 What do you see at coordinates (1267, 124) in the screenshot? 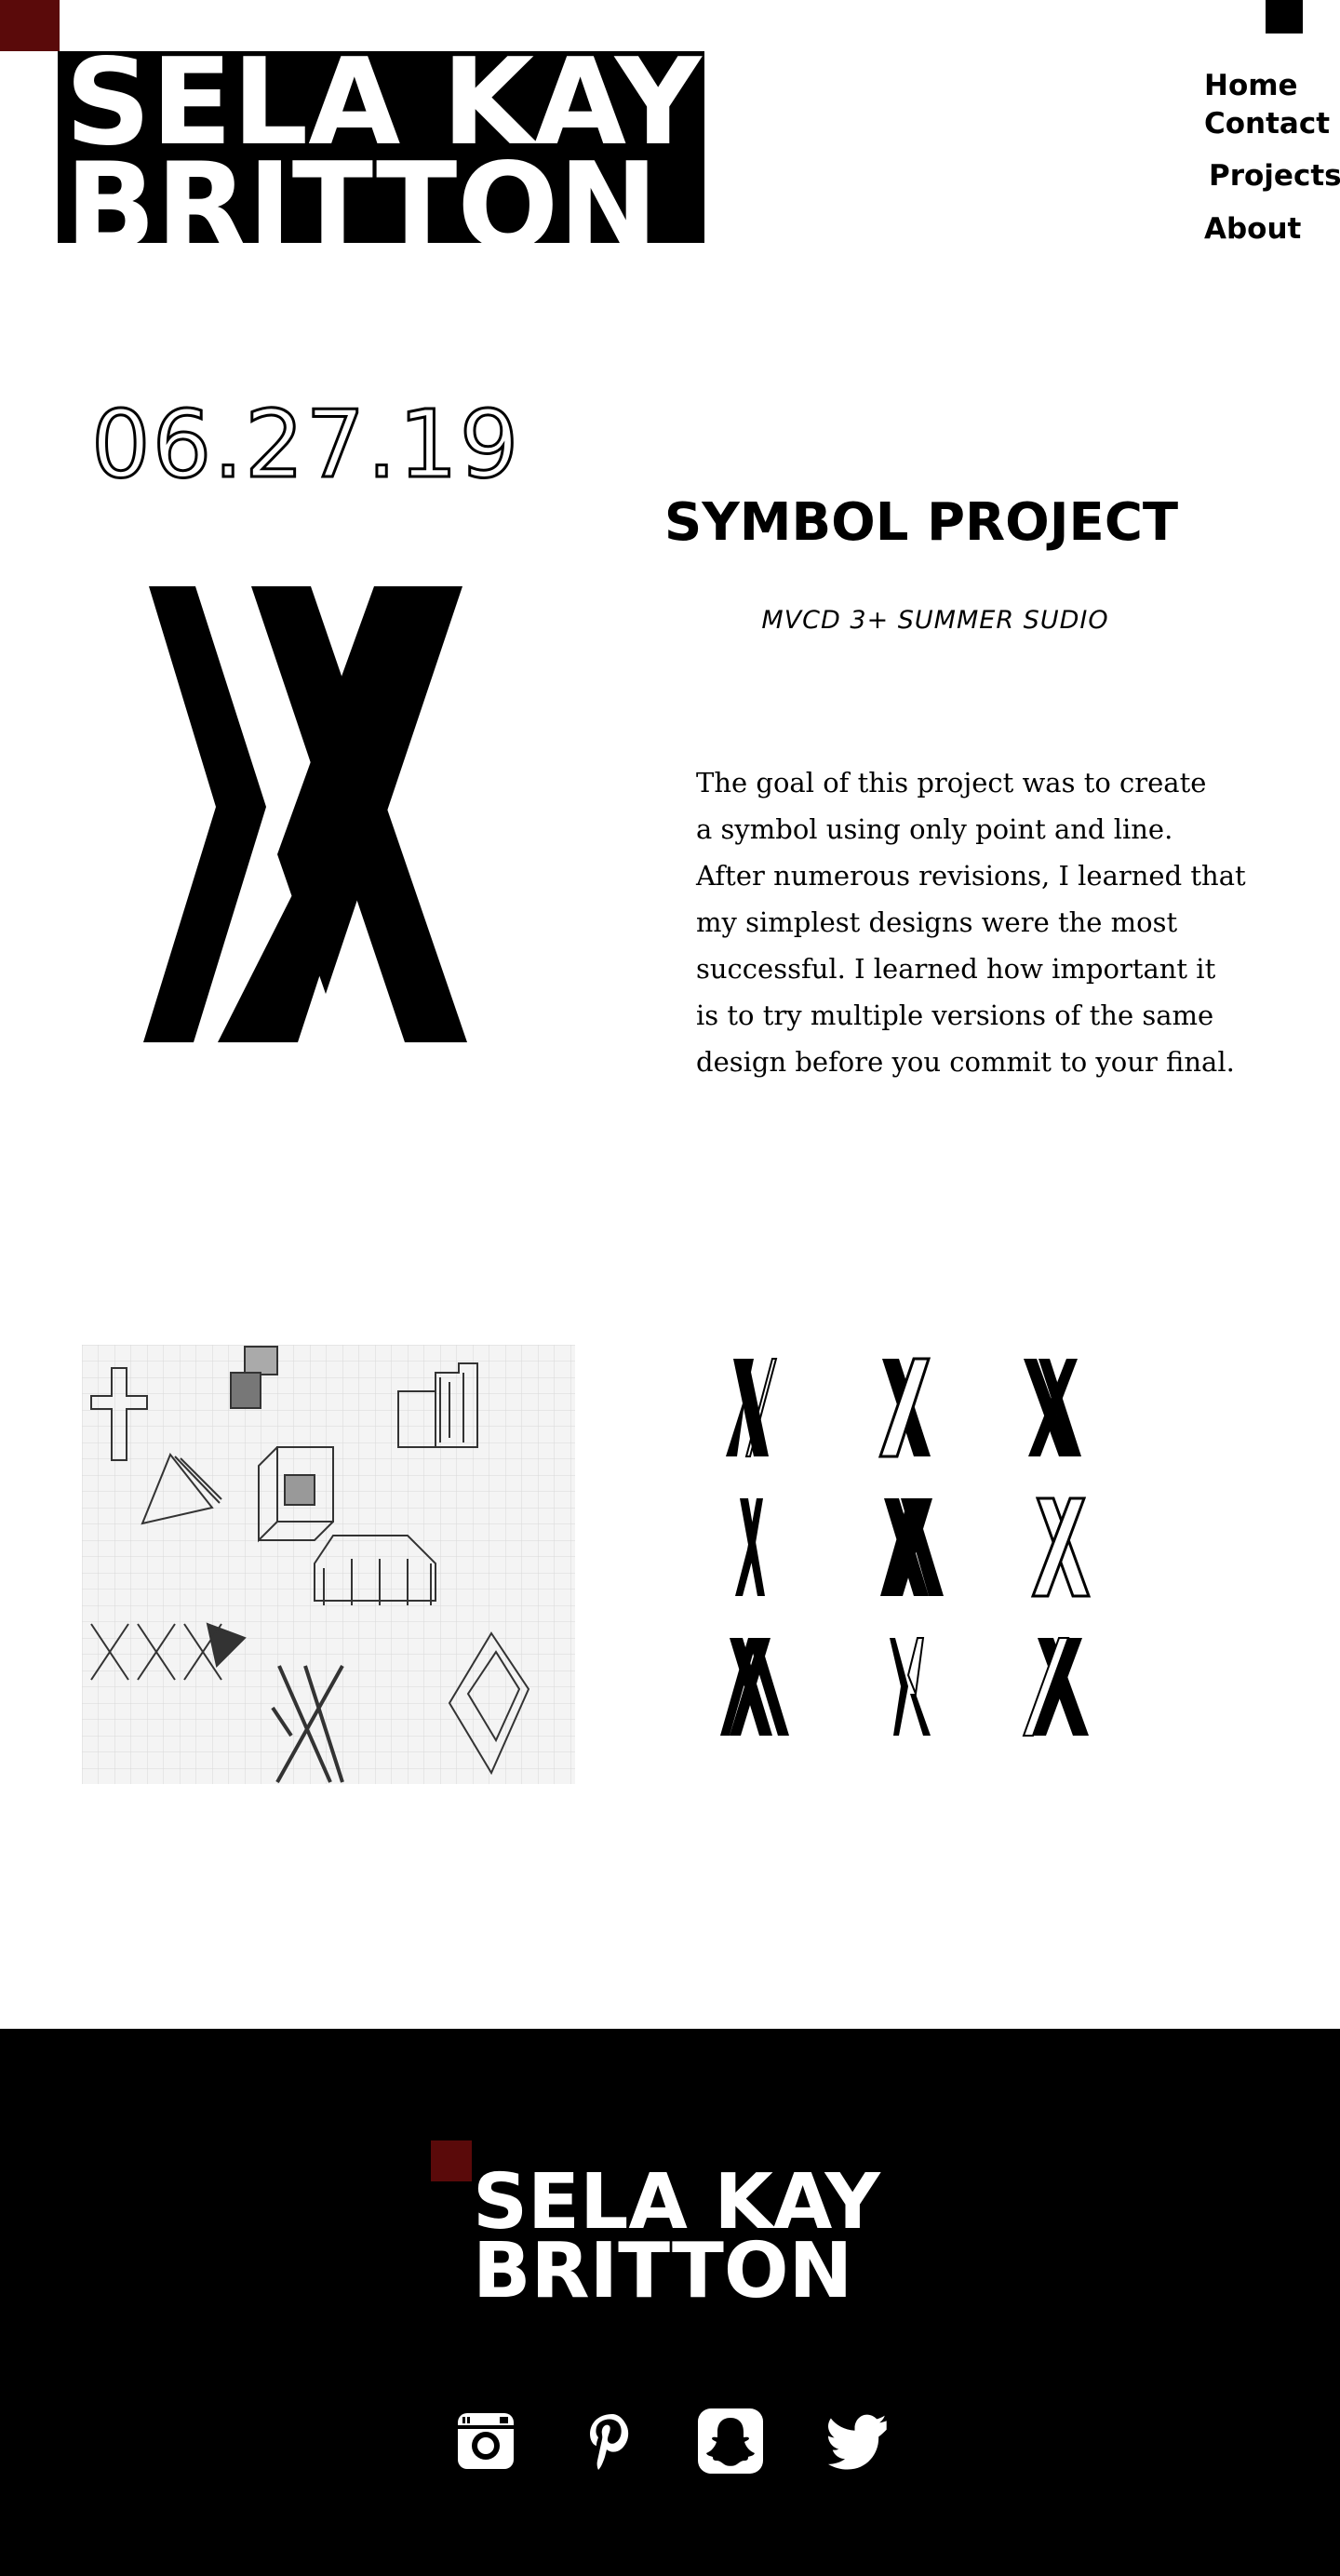
I see `nav-contact: Contact` at bounding box center [1267, 124].